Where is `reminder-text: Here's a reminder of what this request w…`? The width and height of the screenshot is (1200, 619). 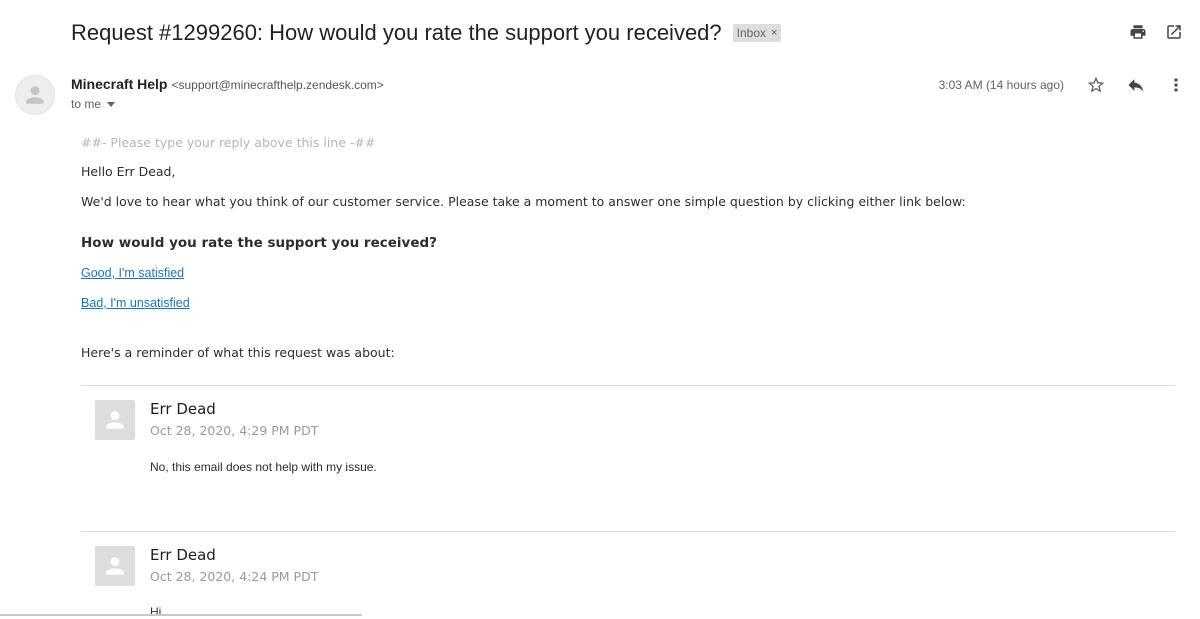
reminder-text: Here's a reminder of what this request w… is located at coordinates (238, 352).